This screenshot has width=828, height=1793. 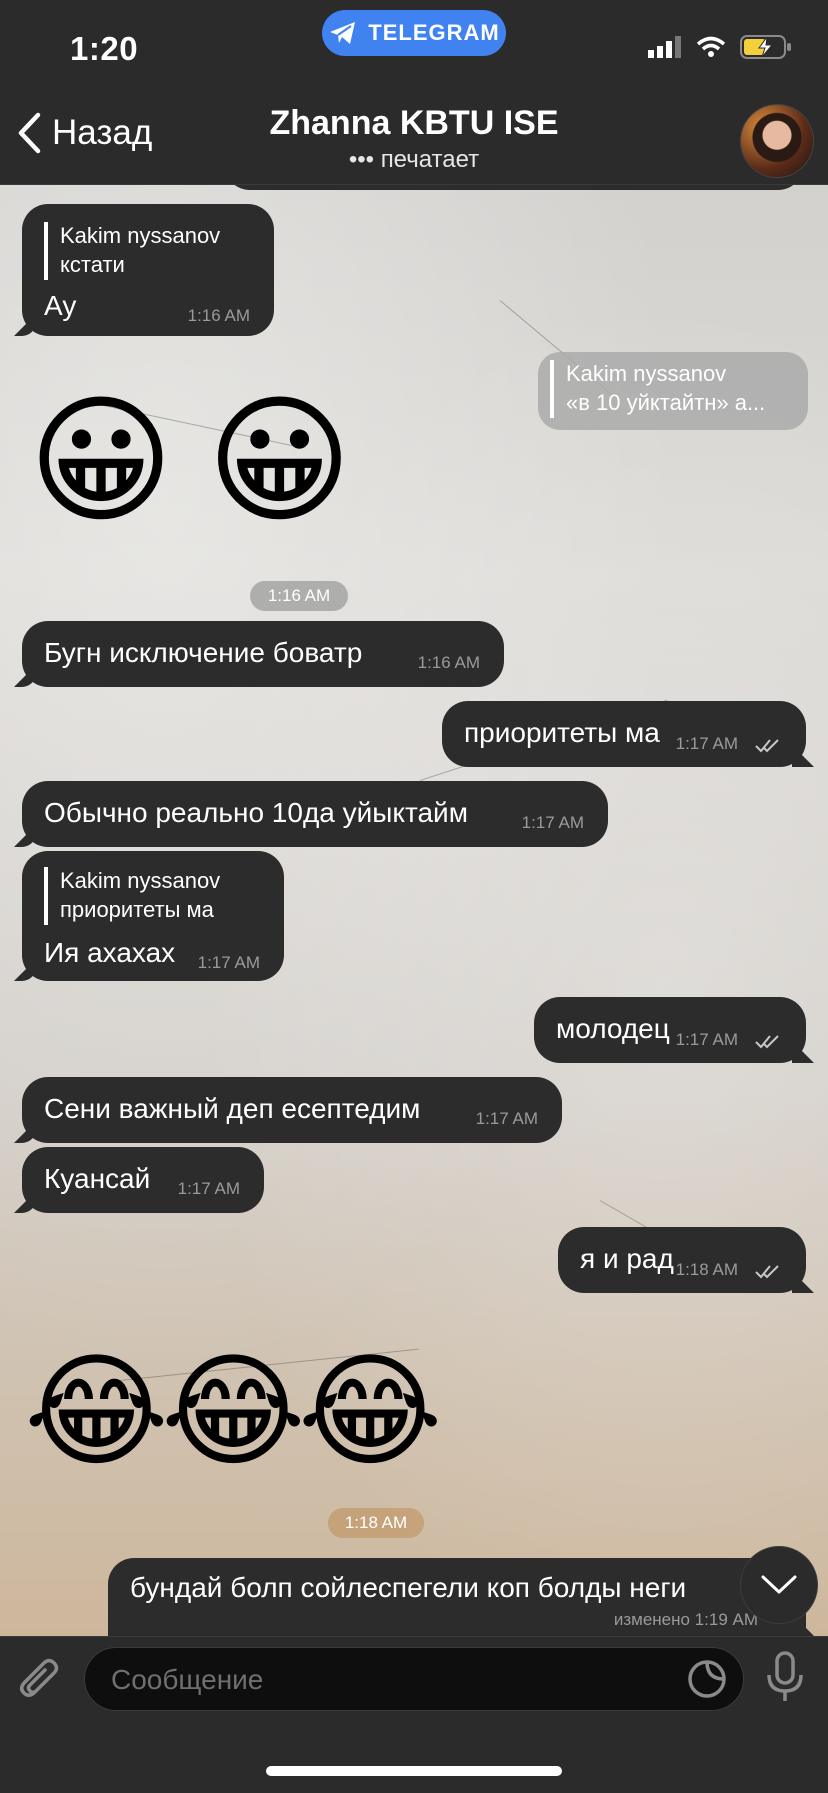 I want to click on avatar, so click(x=777, y=141).